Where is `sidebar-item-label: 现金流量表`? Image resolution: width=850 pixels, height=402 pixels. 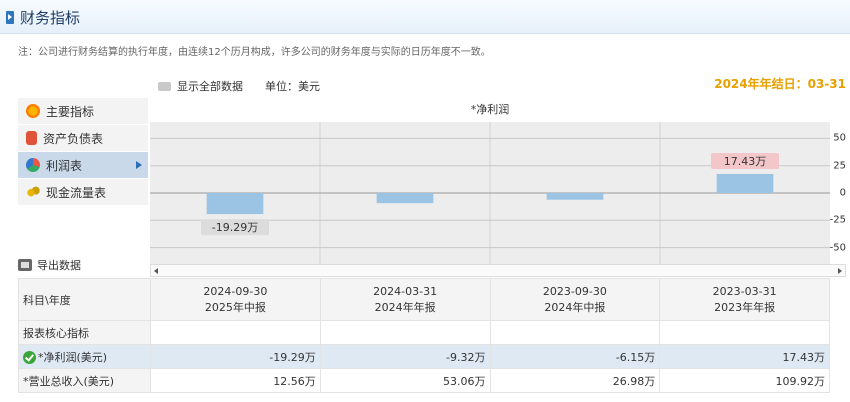 sidebar-item-label: 现金流量表 is located at coordinates (76, 192).